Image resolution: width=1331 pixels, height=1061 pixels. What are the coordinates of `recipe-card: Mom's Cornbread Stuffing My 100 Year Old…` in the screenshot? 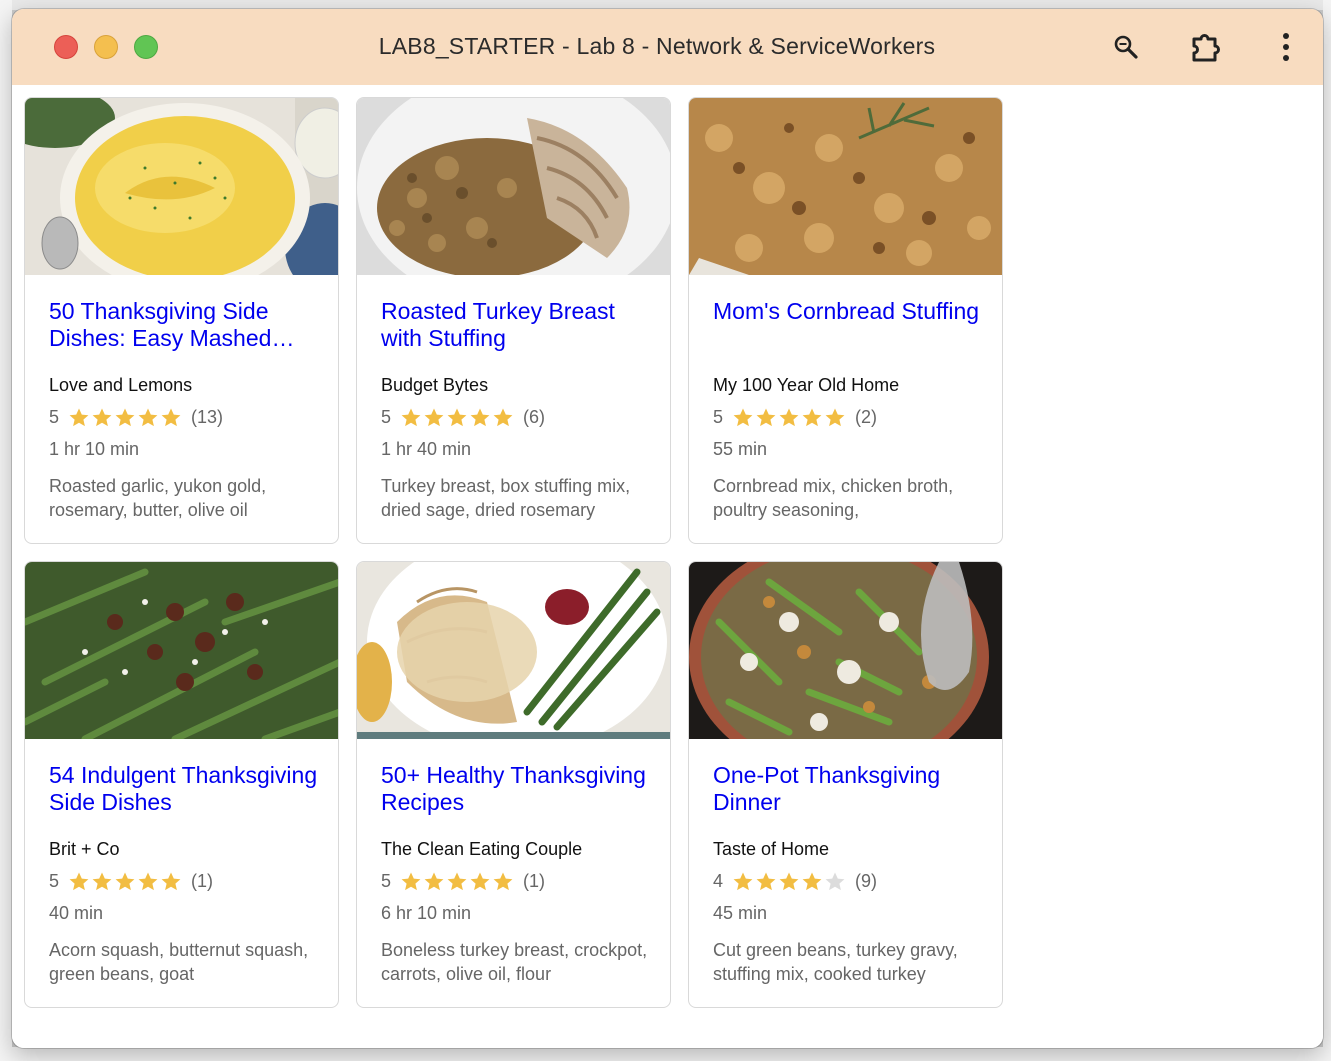 It's located at (845, 320).